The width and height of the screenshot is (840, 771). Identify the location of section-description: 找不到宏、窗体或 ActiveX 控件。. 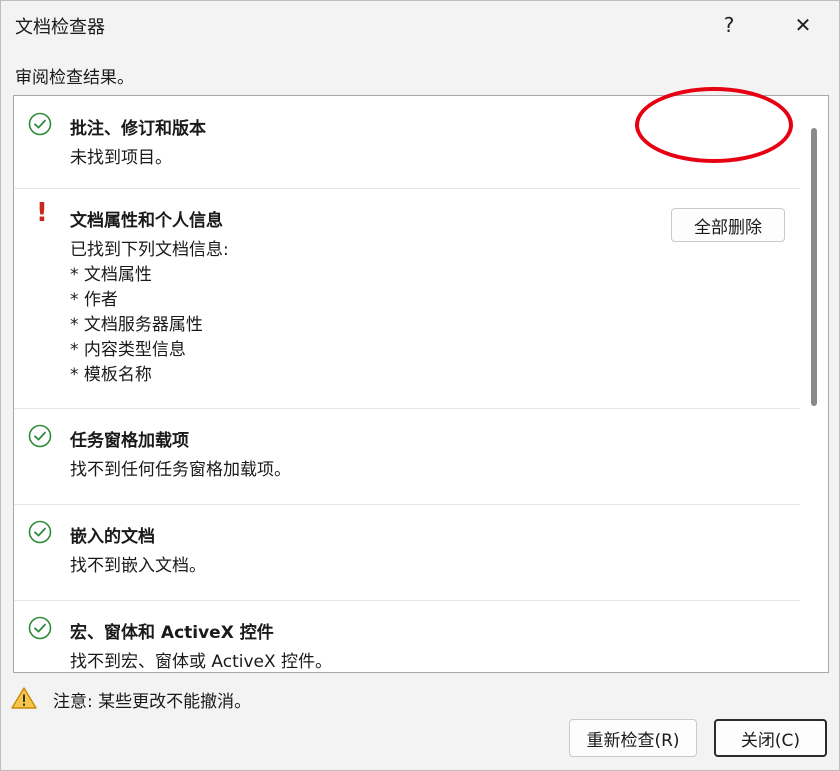
(201, 661).